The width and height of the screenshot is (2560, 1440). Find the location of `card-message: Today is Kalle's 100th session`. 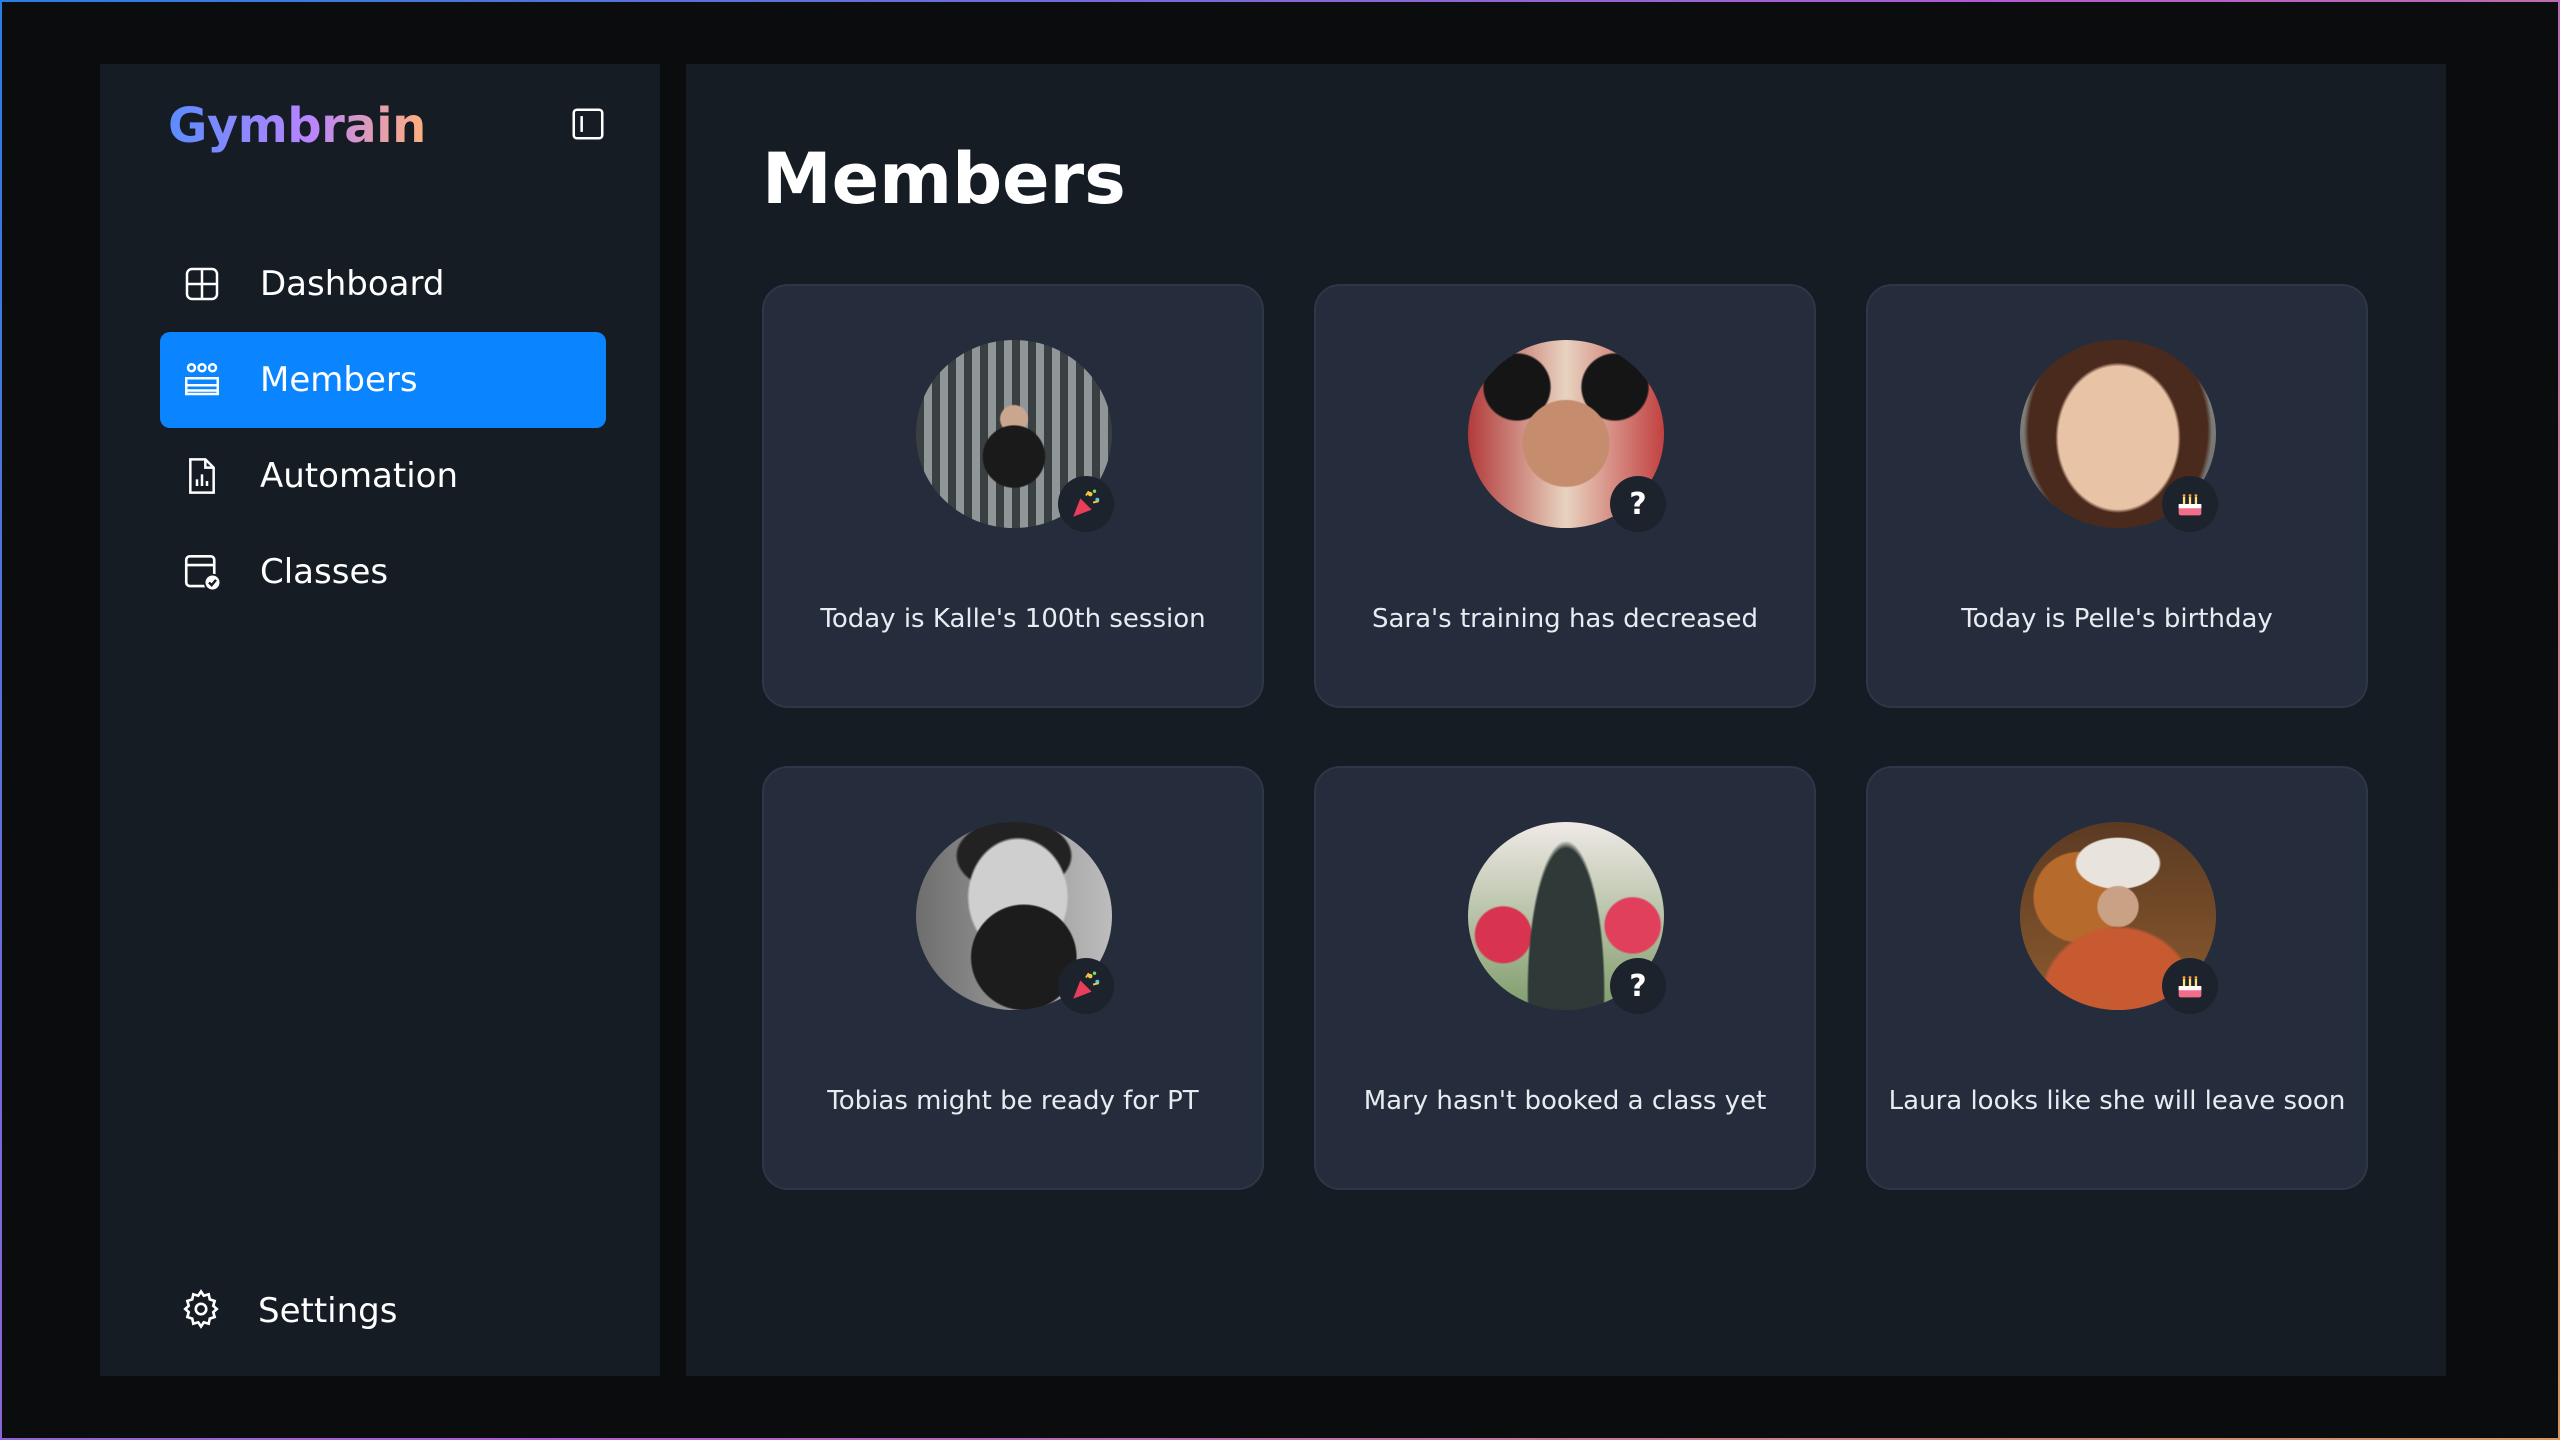

card-message: Today is Kalle's 100th session is located at coordinates (1013, 619).